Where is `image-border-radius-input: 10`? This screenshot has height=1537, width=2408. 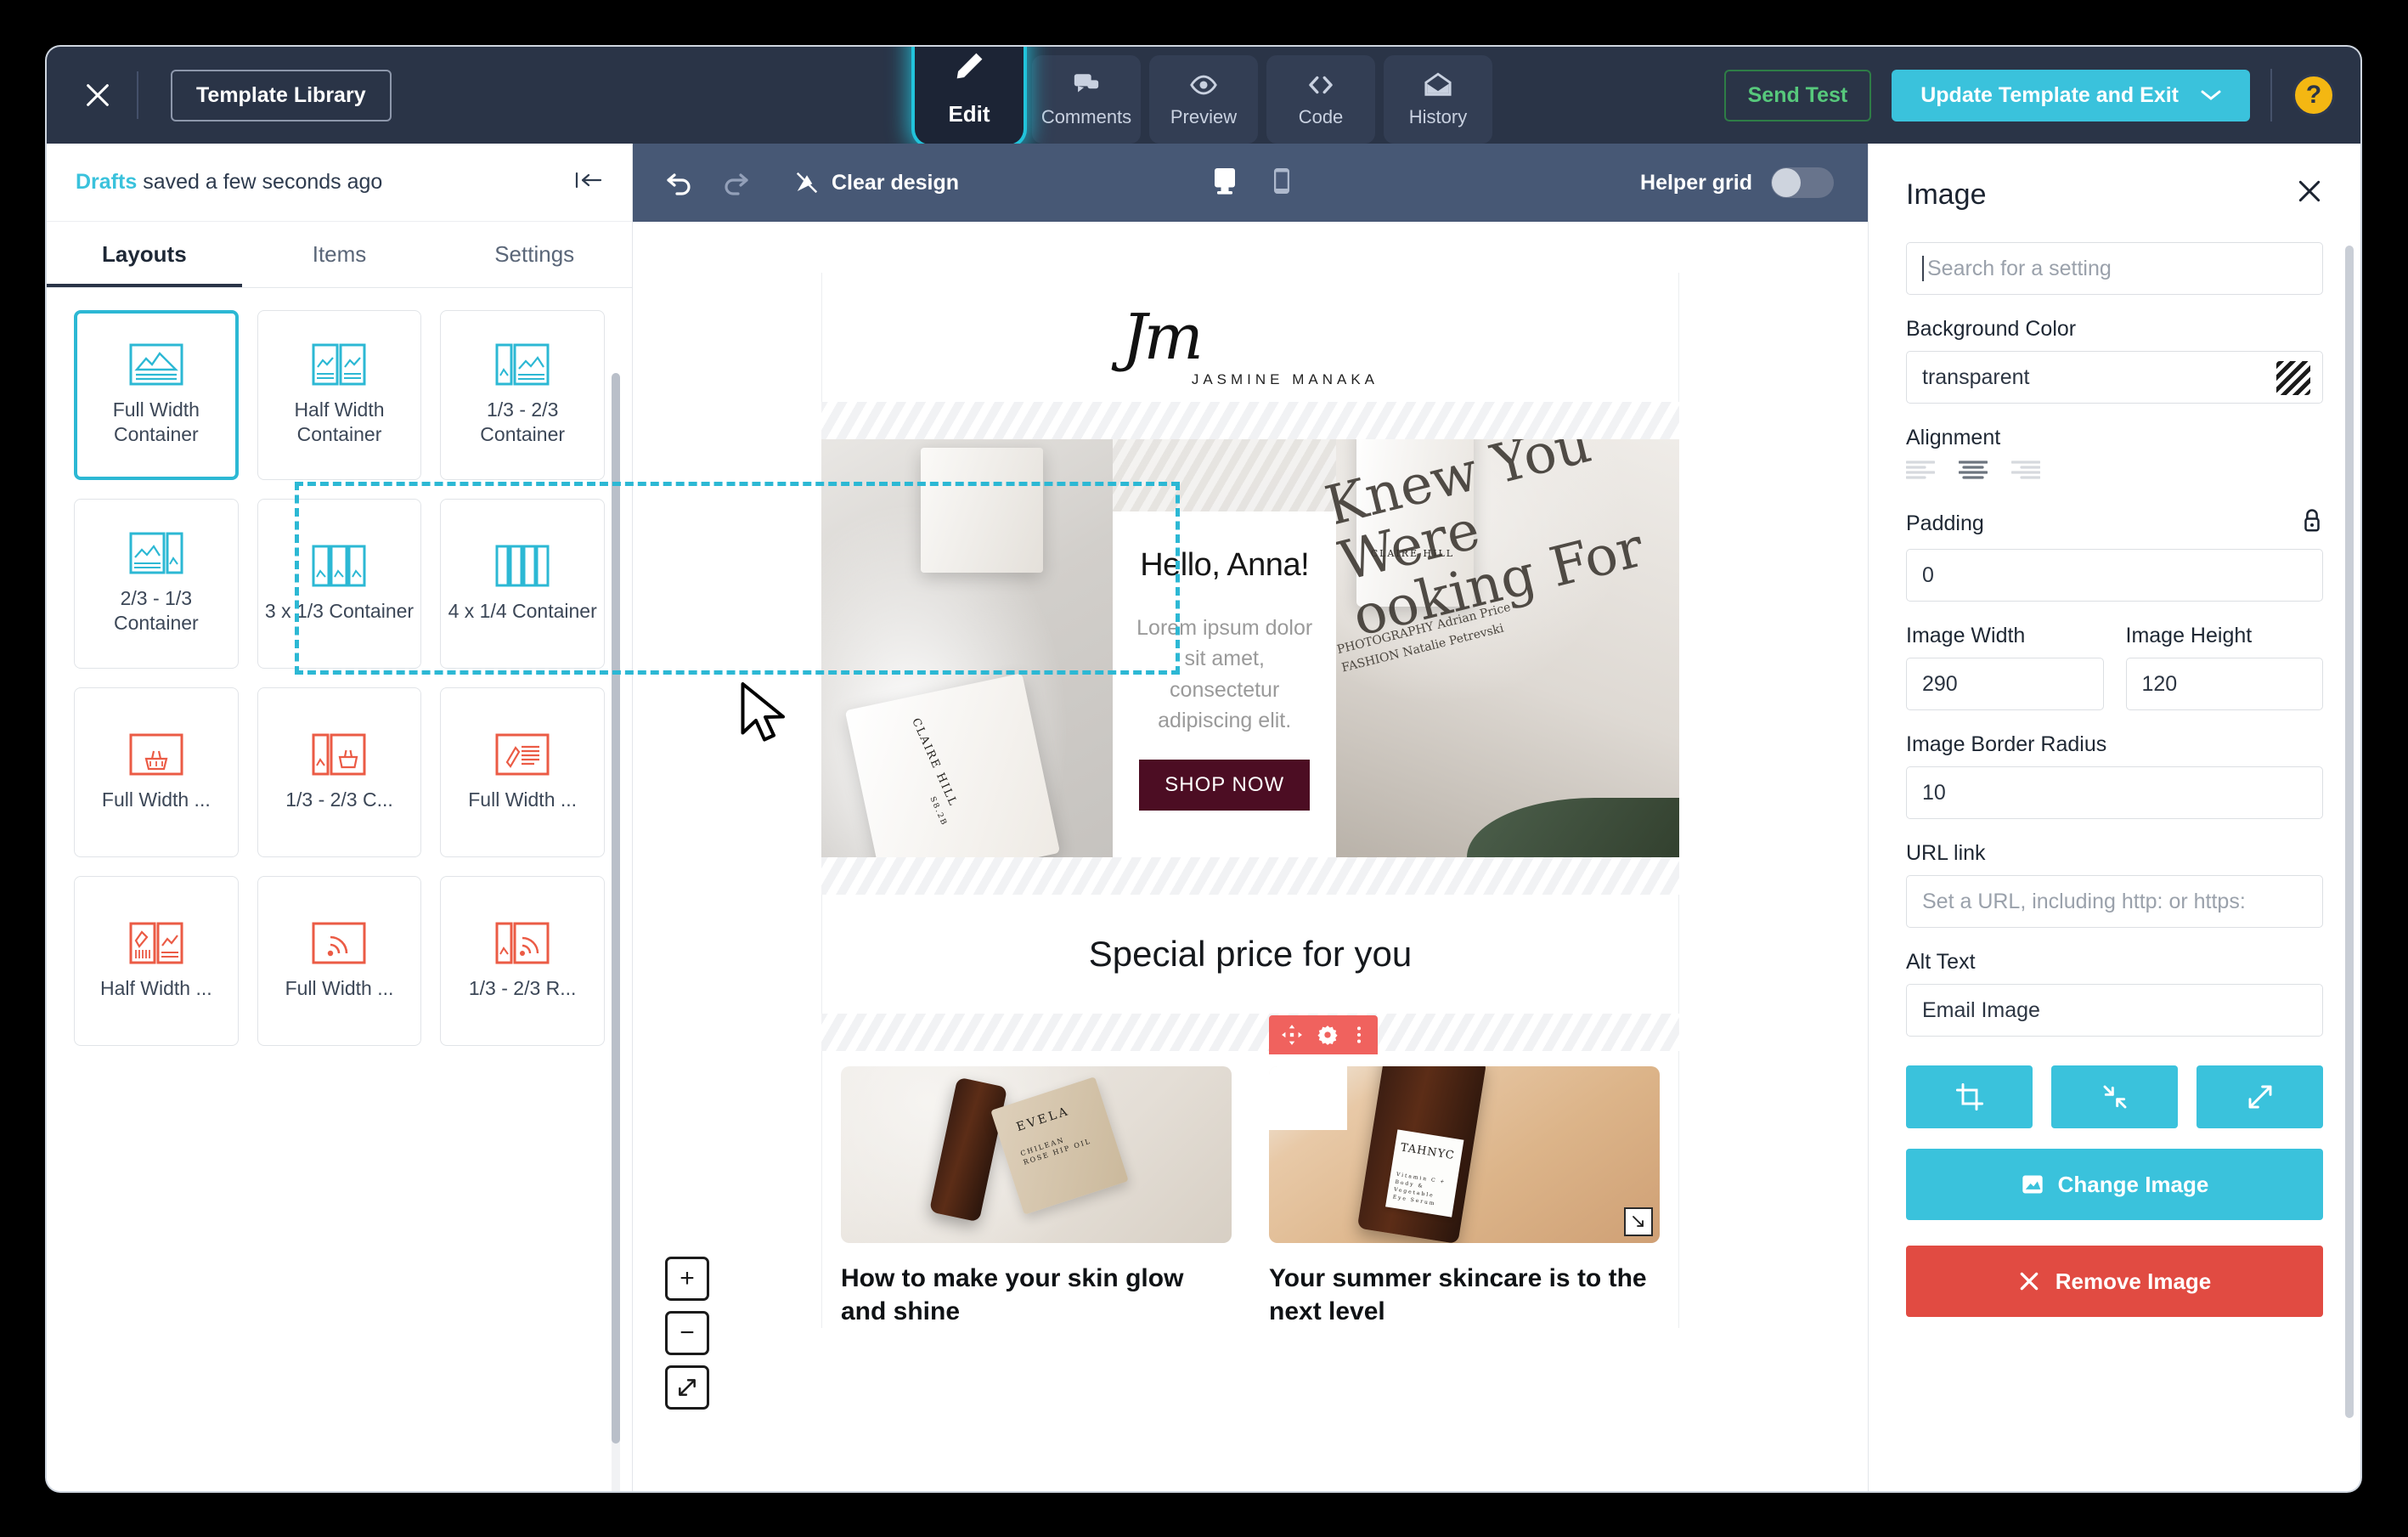 image-border-radius-input: 10 is located at coordinates (2114, 792).